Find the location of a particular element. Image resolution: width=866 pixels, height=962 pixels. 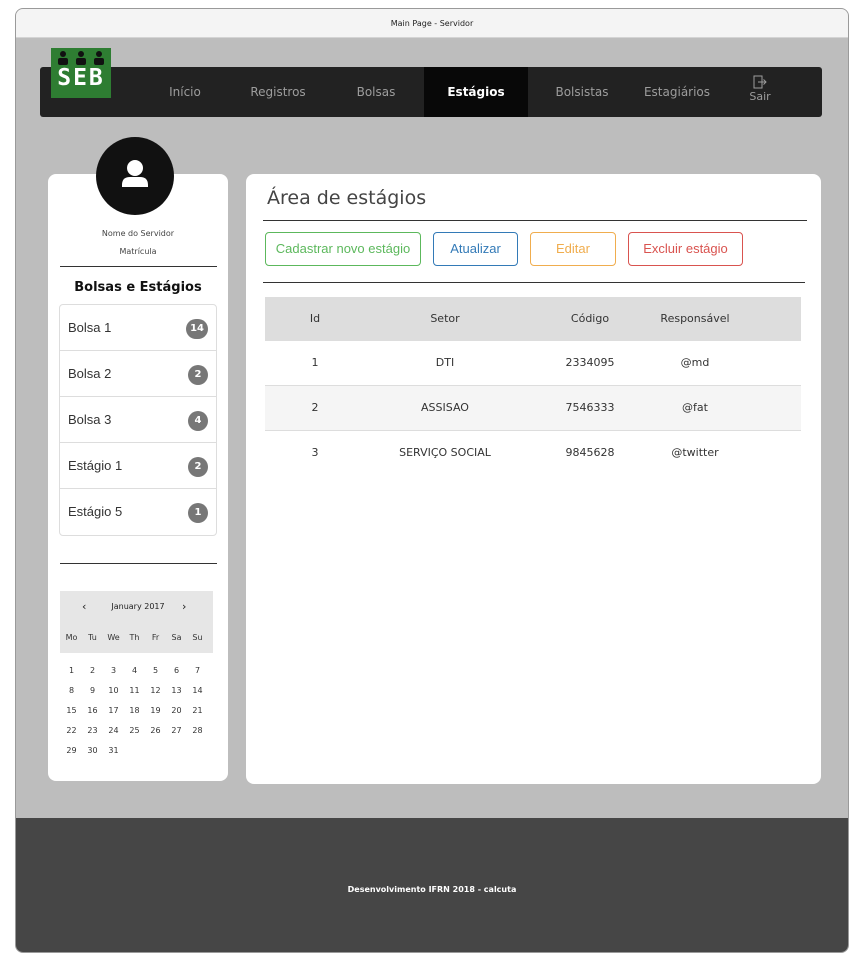

cell-responsavel: @md is located at coordinates (695, 362).